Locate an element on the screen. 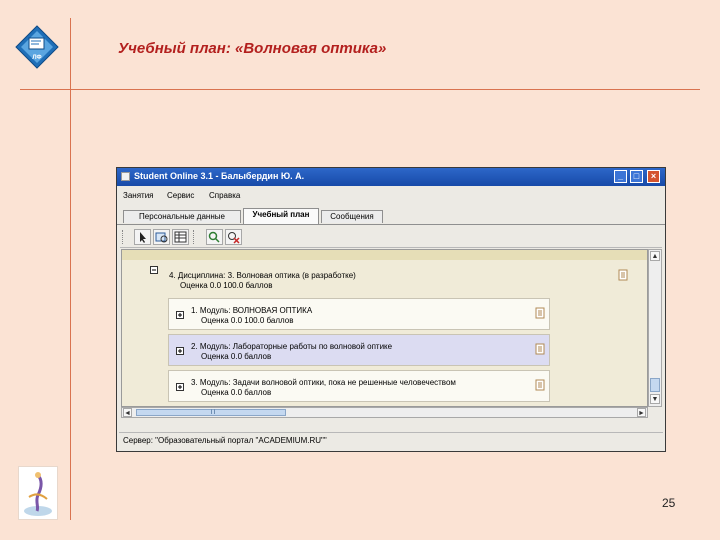  toolbar-separator is located at coordinates (194, 237).